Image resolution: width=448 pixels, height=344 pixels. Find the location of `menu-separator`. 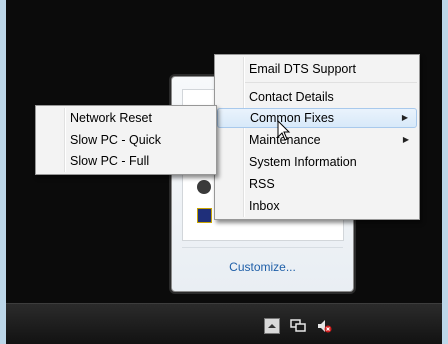

menu-separator is located at coordinates (331, 82).